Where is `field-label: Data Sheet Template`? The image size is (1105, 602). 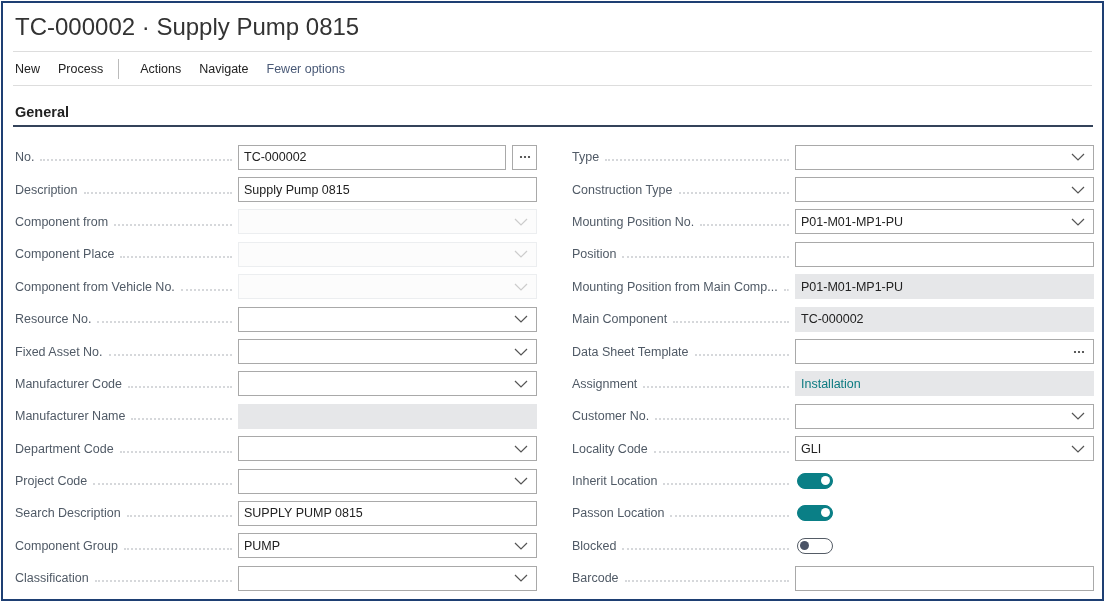 field-label: Data Sheet Template is located at coordinates (631, 351).